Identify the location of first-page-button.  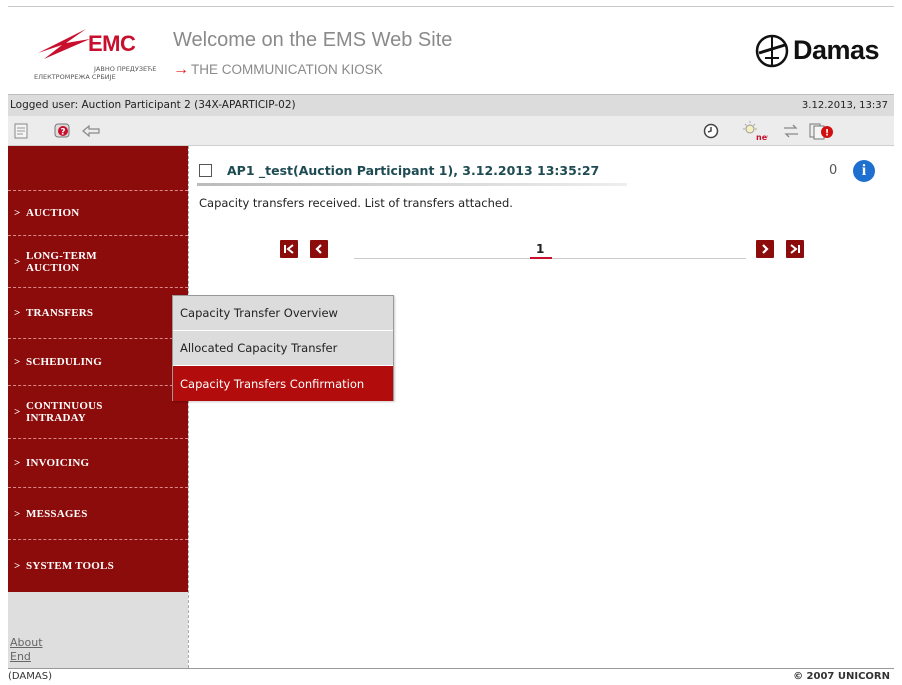
(289, 249).